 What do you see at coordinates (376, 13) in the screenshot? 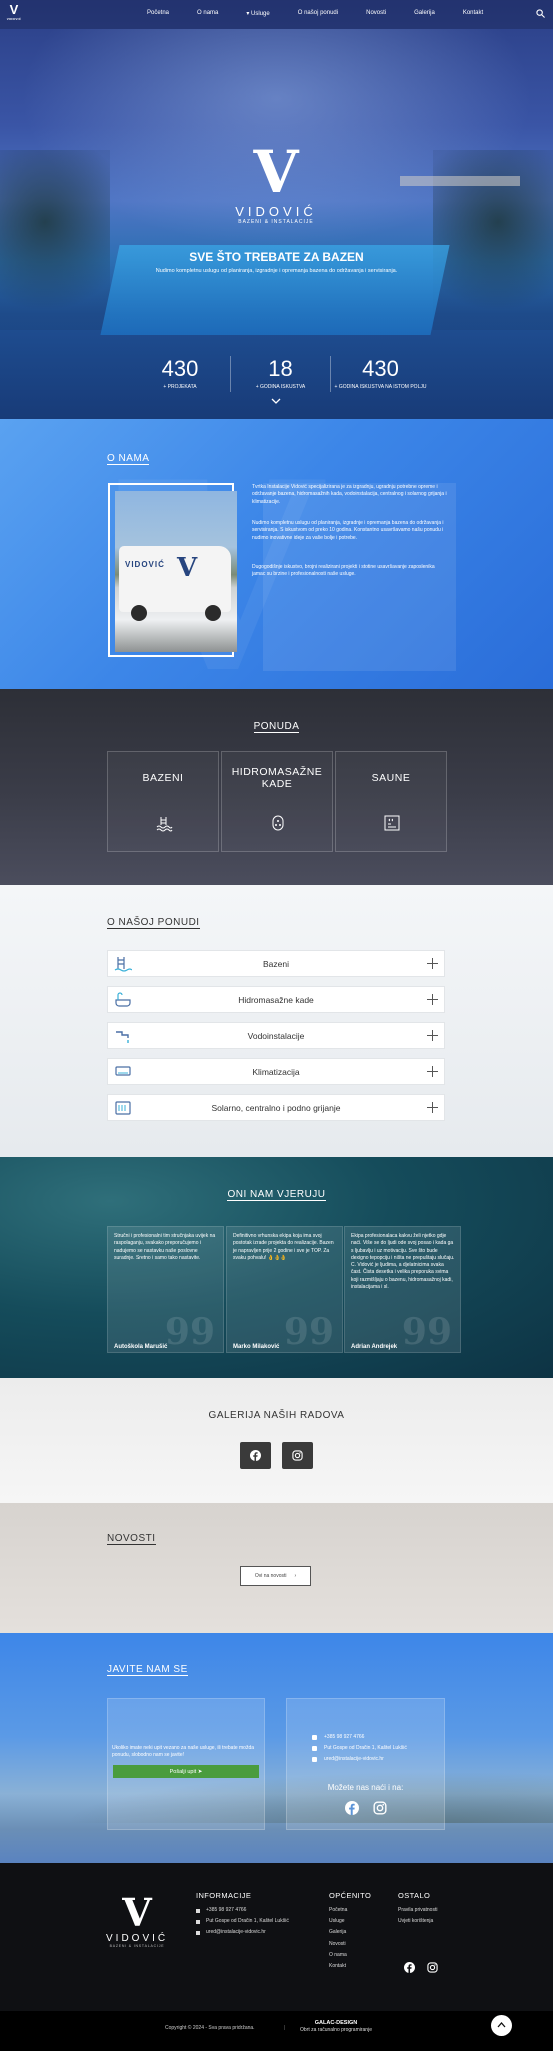
I see `nav-item-novosti: Novosti` at bounding box center [376, 13].